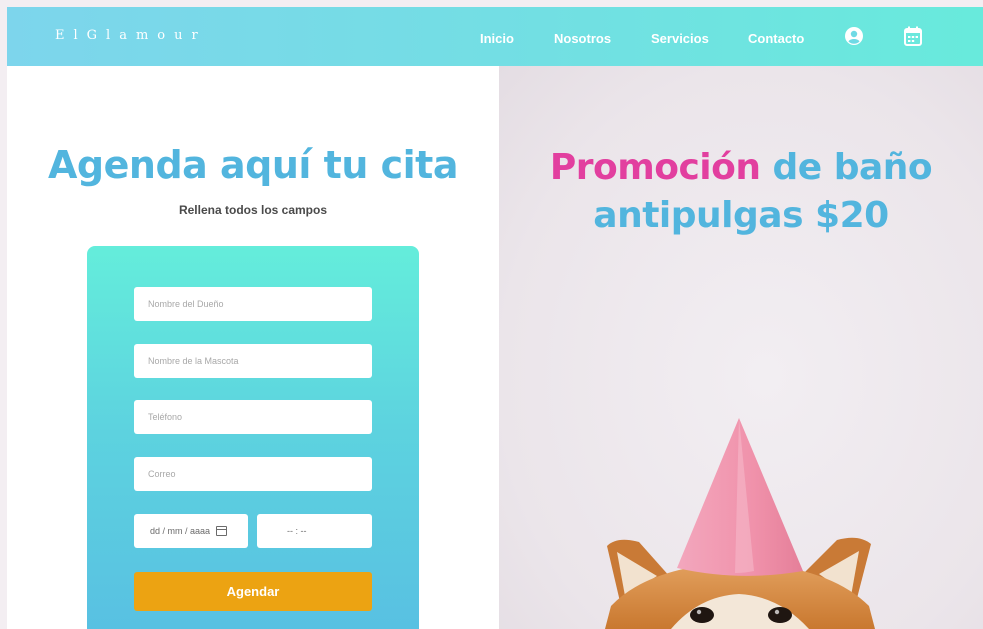 This screenshot has width=983, height=629. What do you see at coordinates (655, 167) in the screenshot?
I see `promo-title-highlight: Promoción` at bounding box center [655, 167].